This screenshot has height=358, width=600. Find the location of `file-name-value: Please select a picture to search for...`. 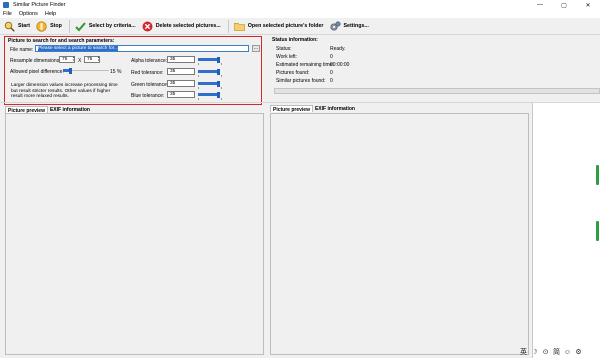

file-name-value: Please select a picture to search for... is located at coordinates (78, 48).